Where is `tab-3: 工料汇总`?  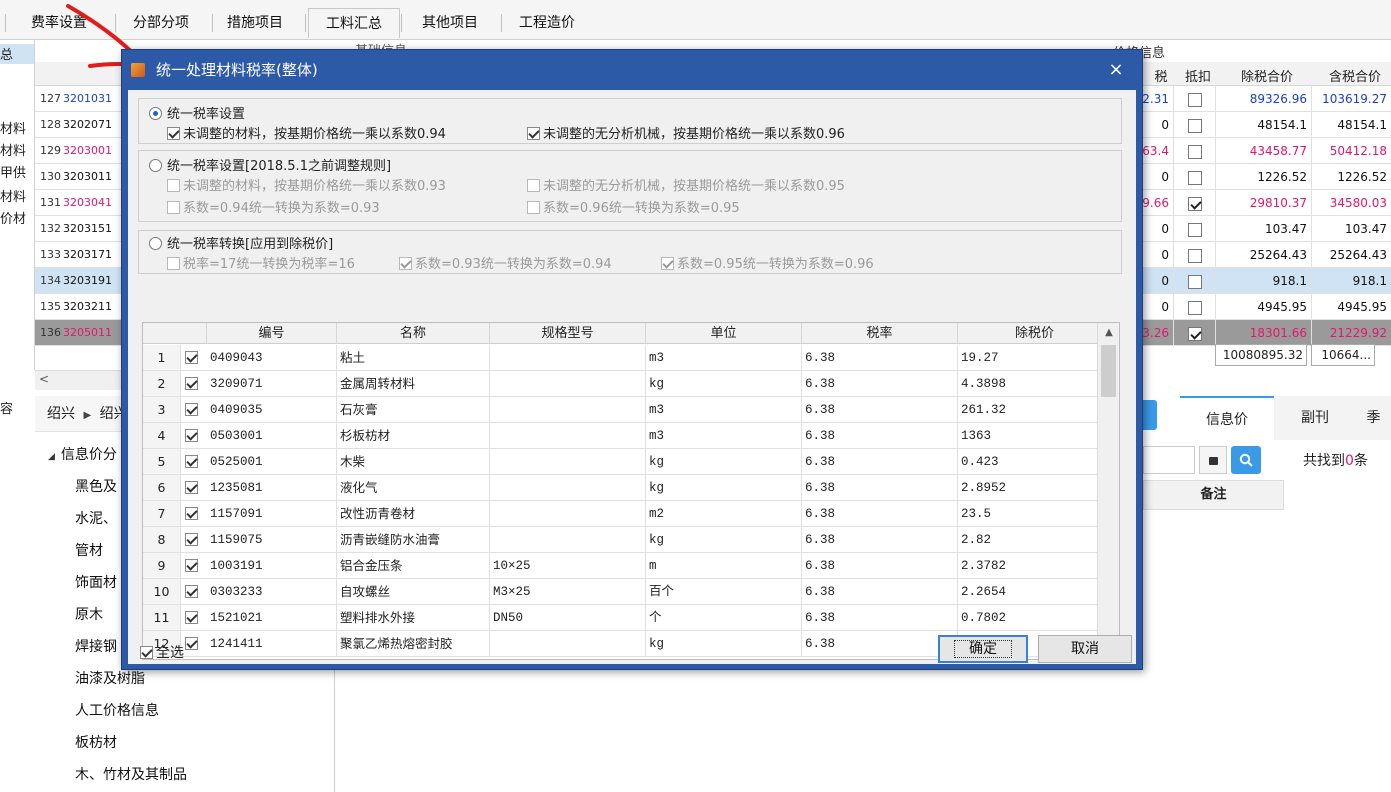 tab-3: 工料汇总 is located at coordinates (354, 23).